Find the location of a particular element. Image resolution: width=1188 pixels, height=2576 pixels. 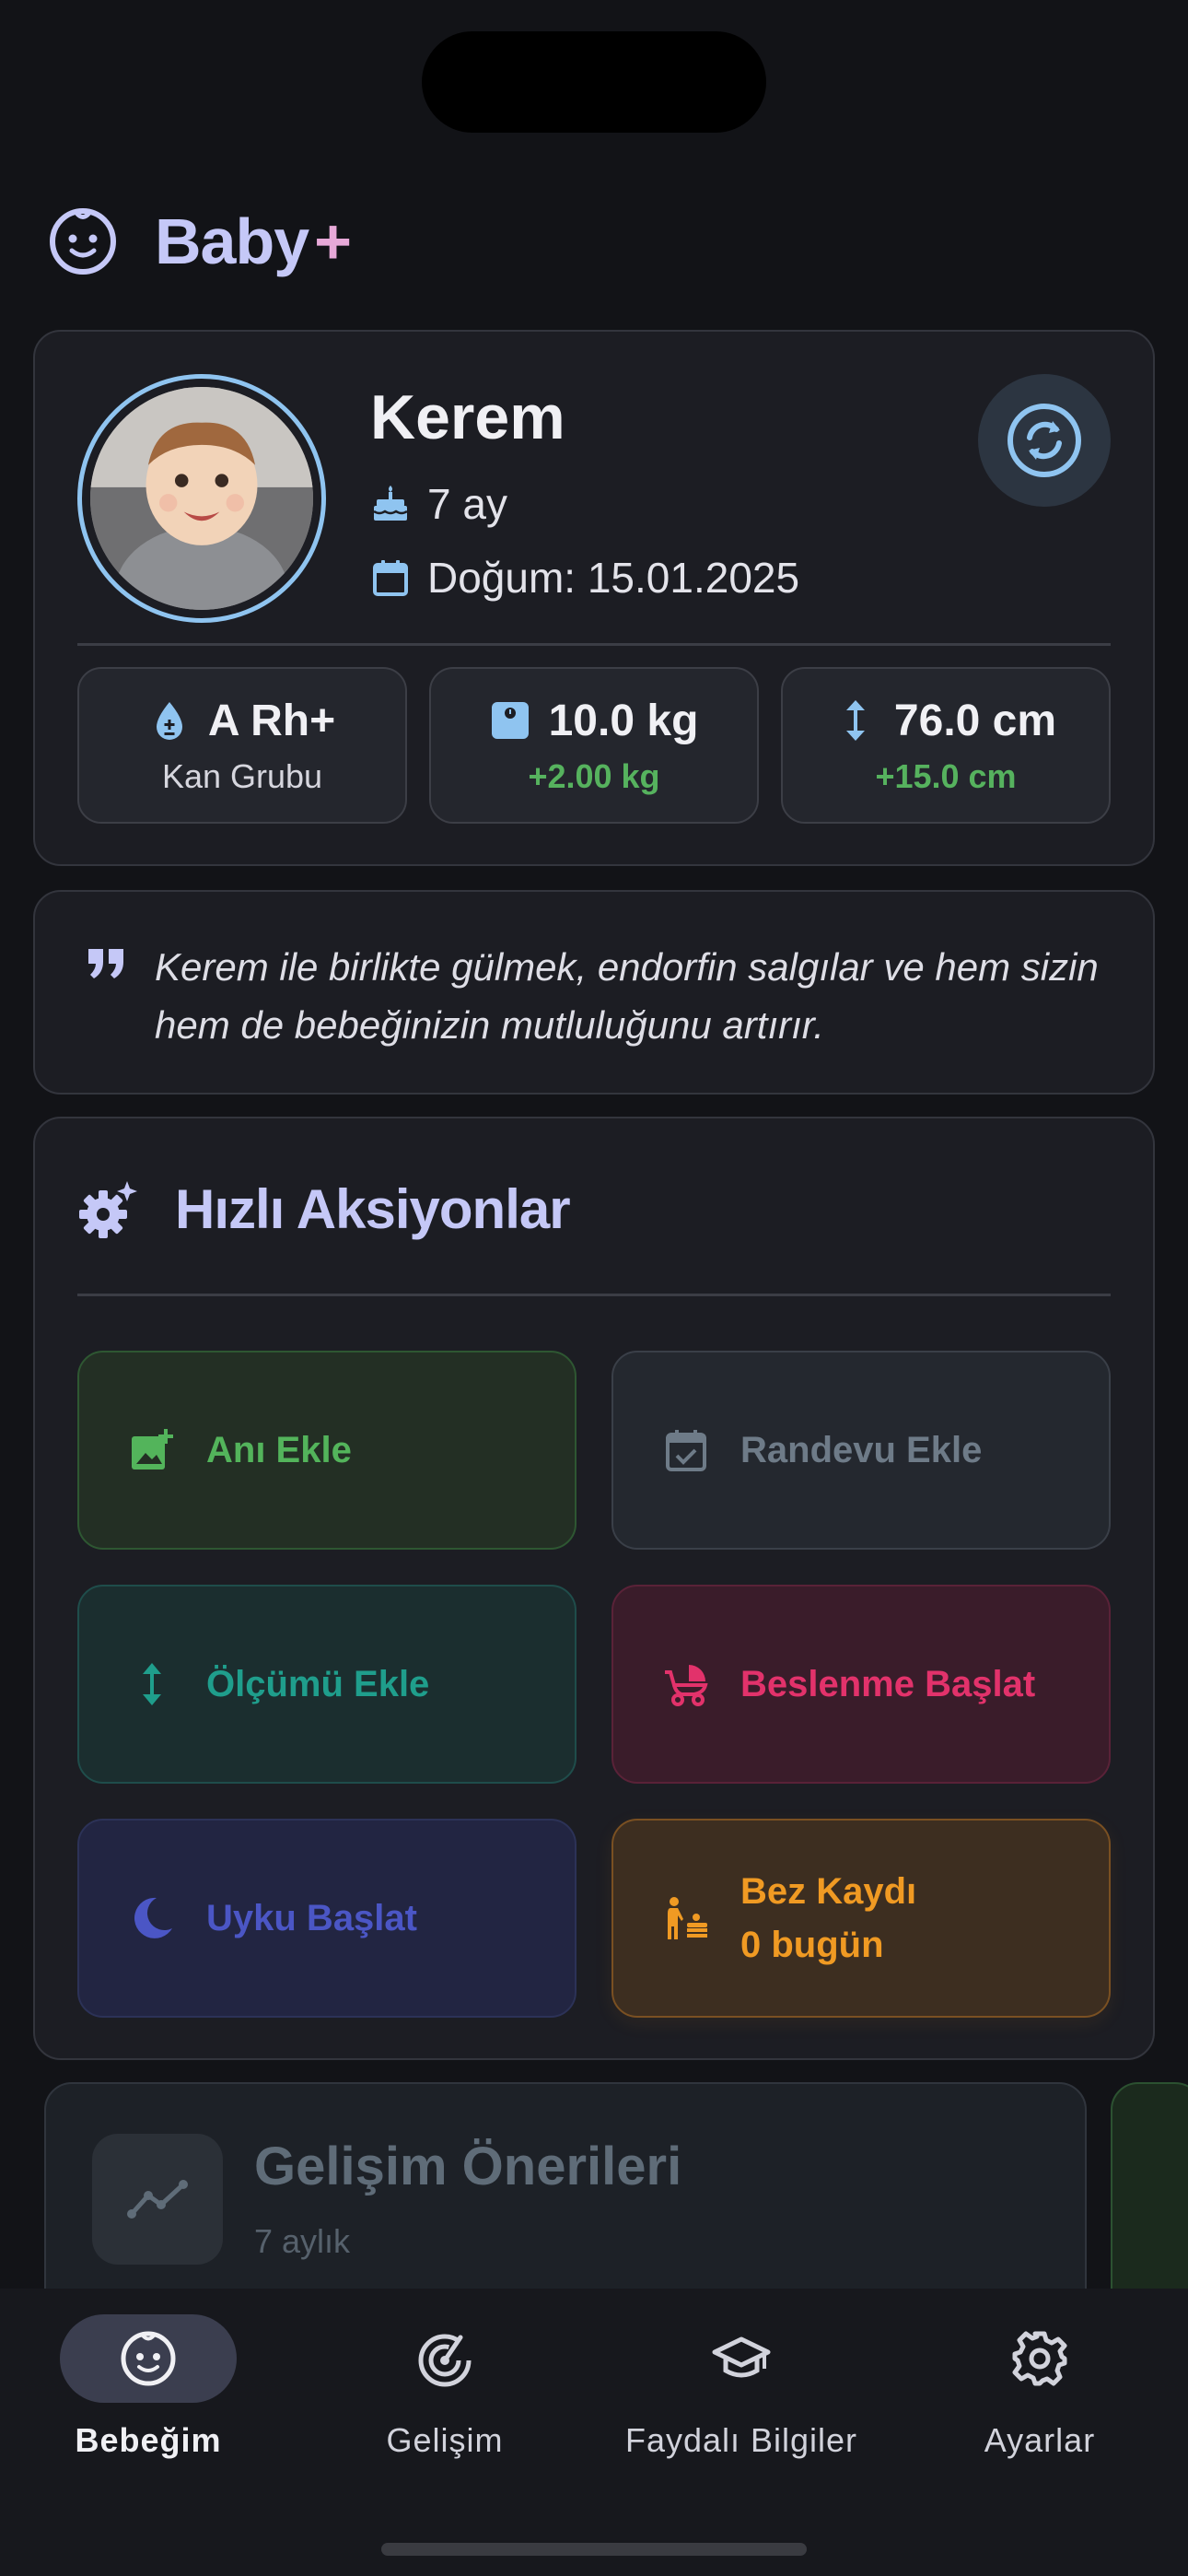

nav-tab-baby-pill is located at coordinates (148, 2358).